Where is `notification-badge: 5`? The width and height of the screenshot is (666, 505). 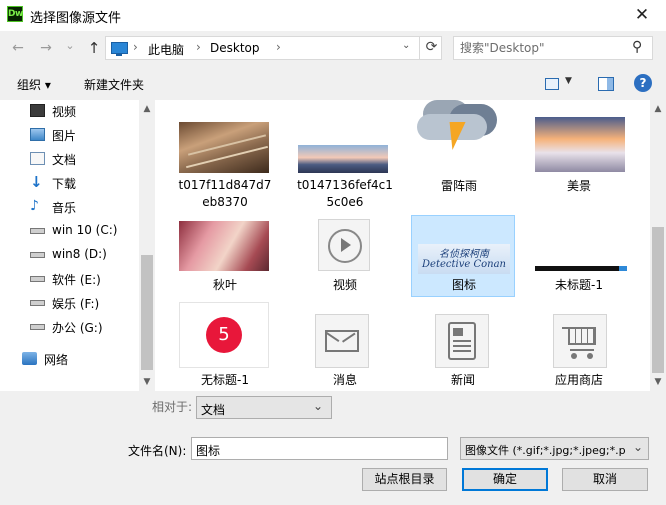 notification-badge: 5 is located at coordinates (224, 335).